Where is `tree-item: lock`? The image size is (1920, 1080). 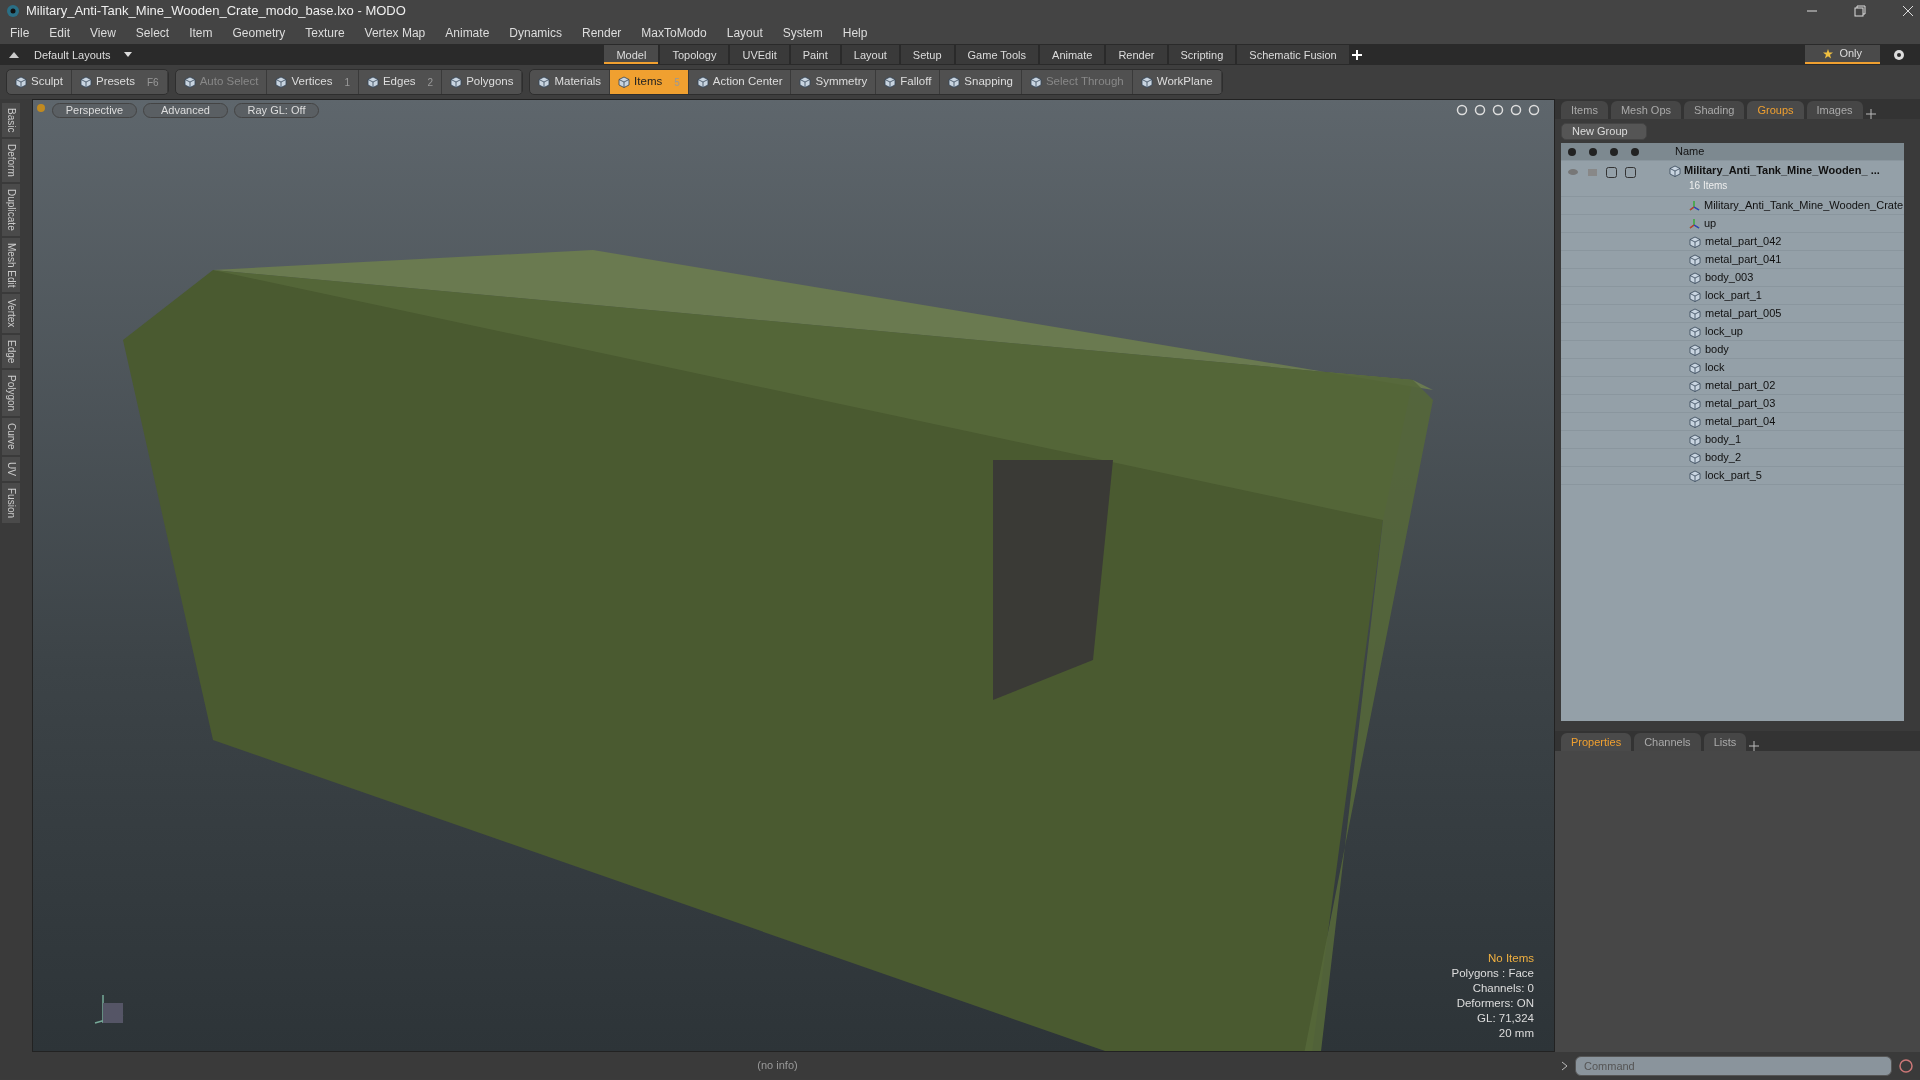 tree-item: lock is located at coordinates (1715, 367).